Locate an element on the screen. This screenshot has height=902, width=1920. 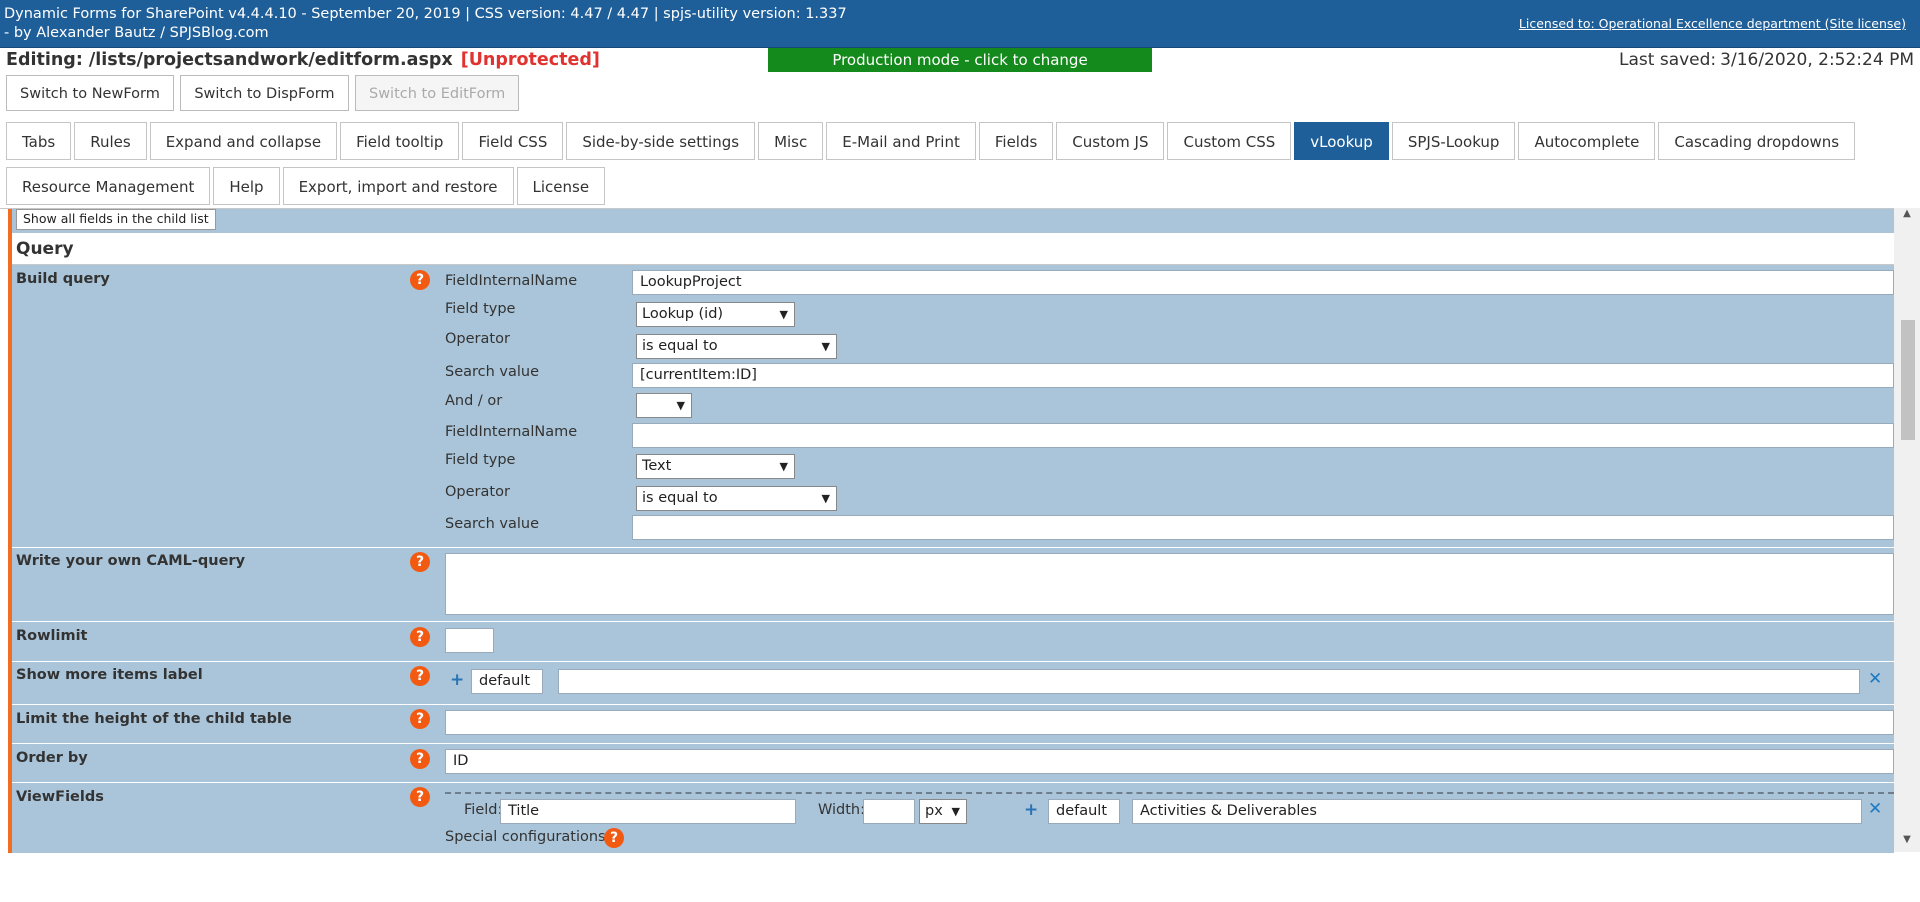
switch-to-newform-button: Switch to NewForm is located at coordinates (90, 93).